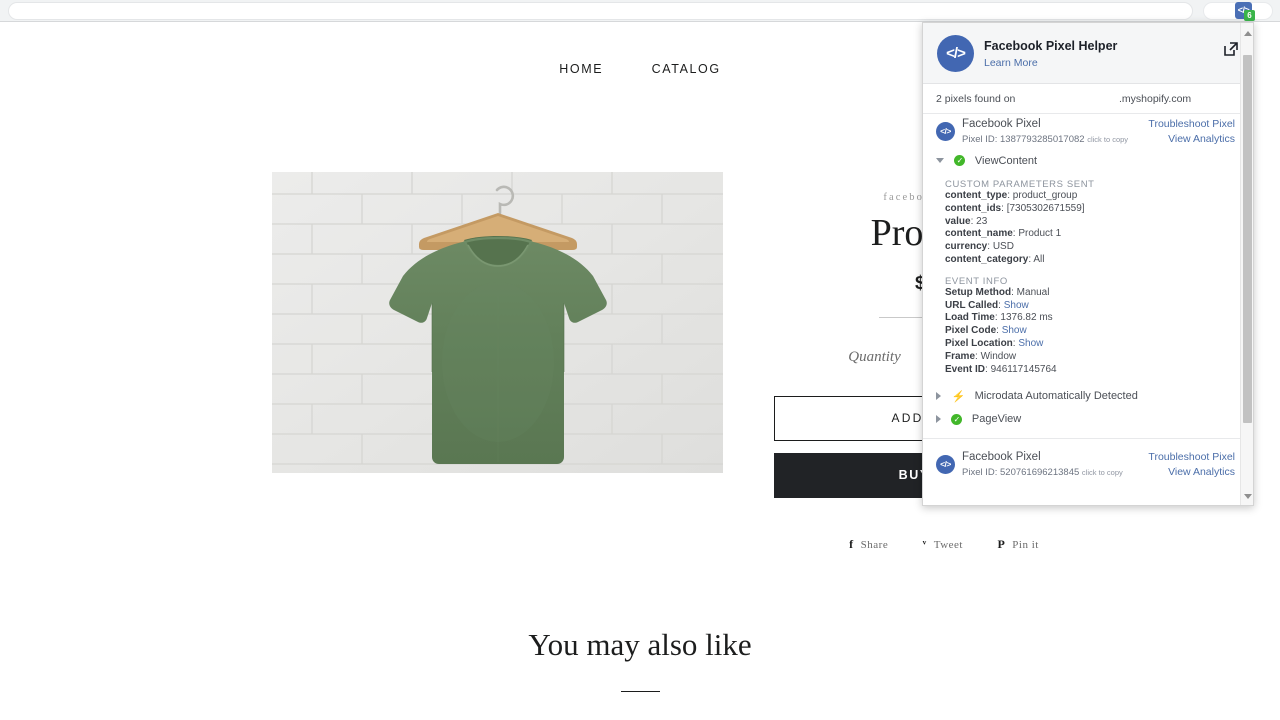  Describe the element at coordinates (1249, 15) in the screenshot. I see `extension-badge-count: 6` at that location.